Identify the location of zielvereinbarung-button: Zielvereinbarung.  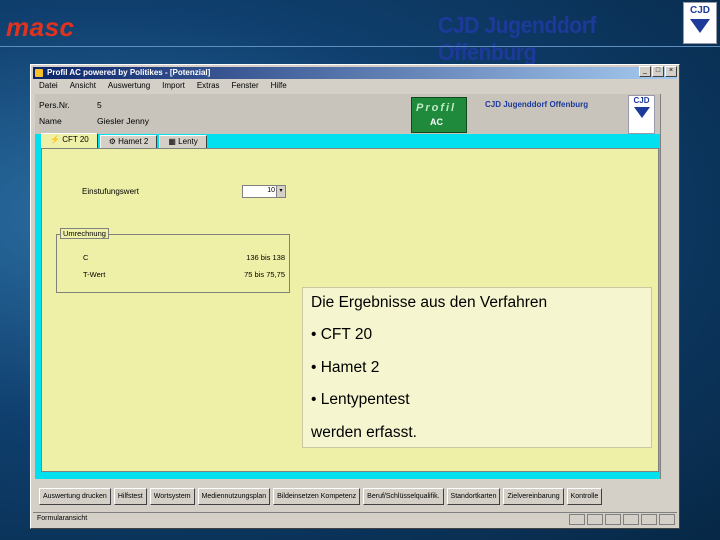
(533, 496).